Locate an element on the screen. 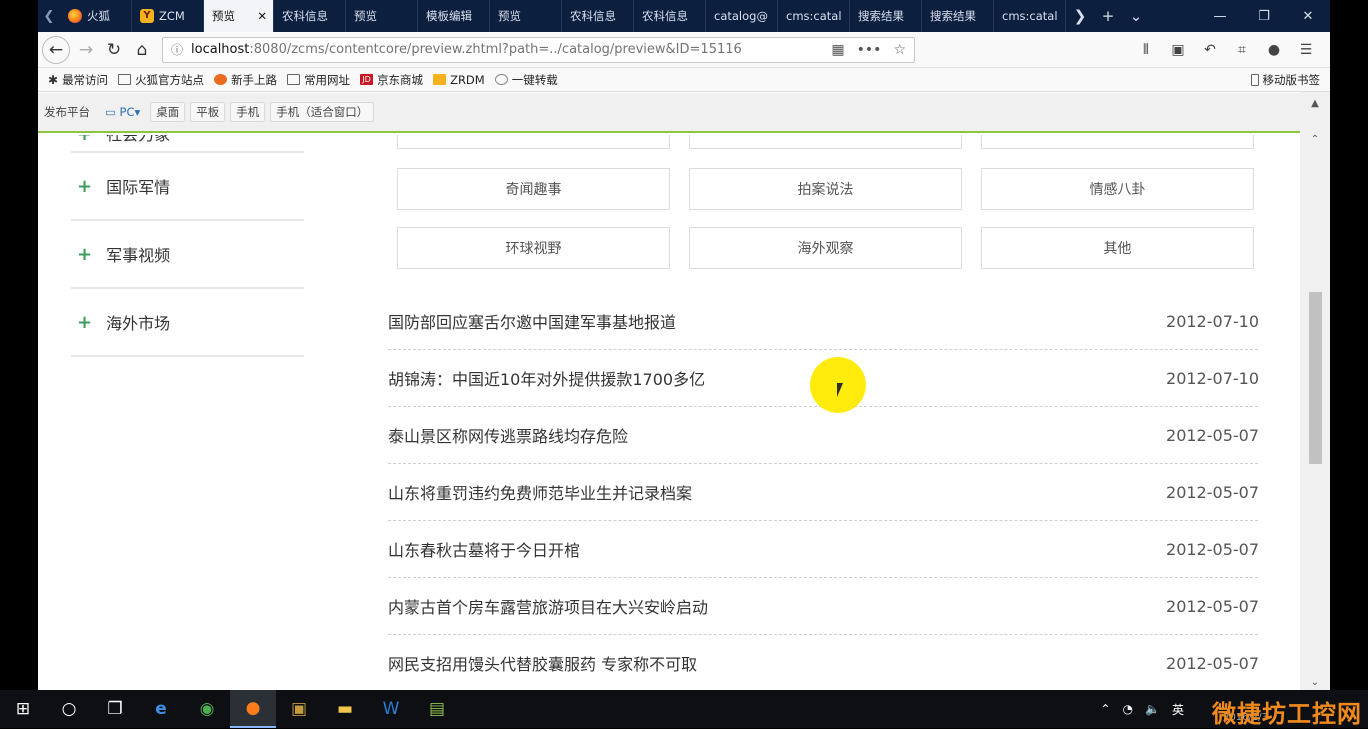  news-title: 山东春秋古墓将于今日开棺 is located at coordinates (484, 549).